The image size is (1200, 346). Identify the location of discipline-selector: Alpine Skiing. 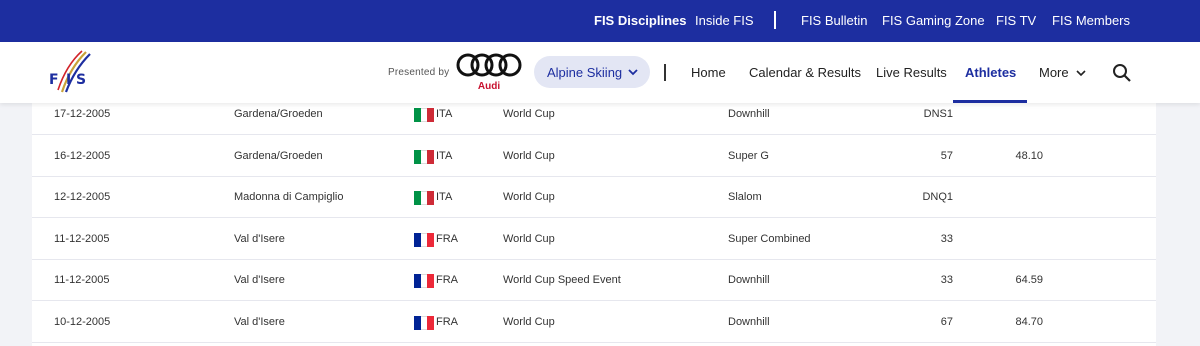
(592, 72).